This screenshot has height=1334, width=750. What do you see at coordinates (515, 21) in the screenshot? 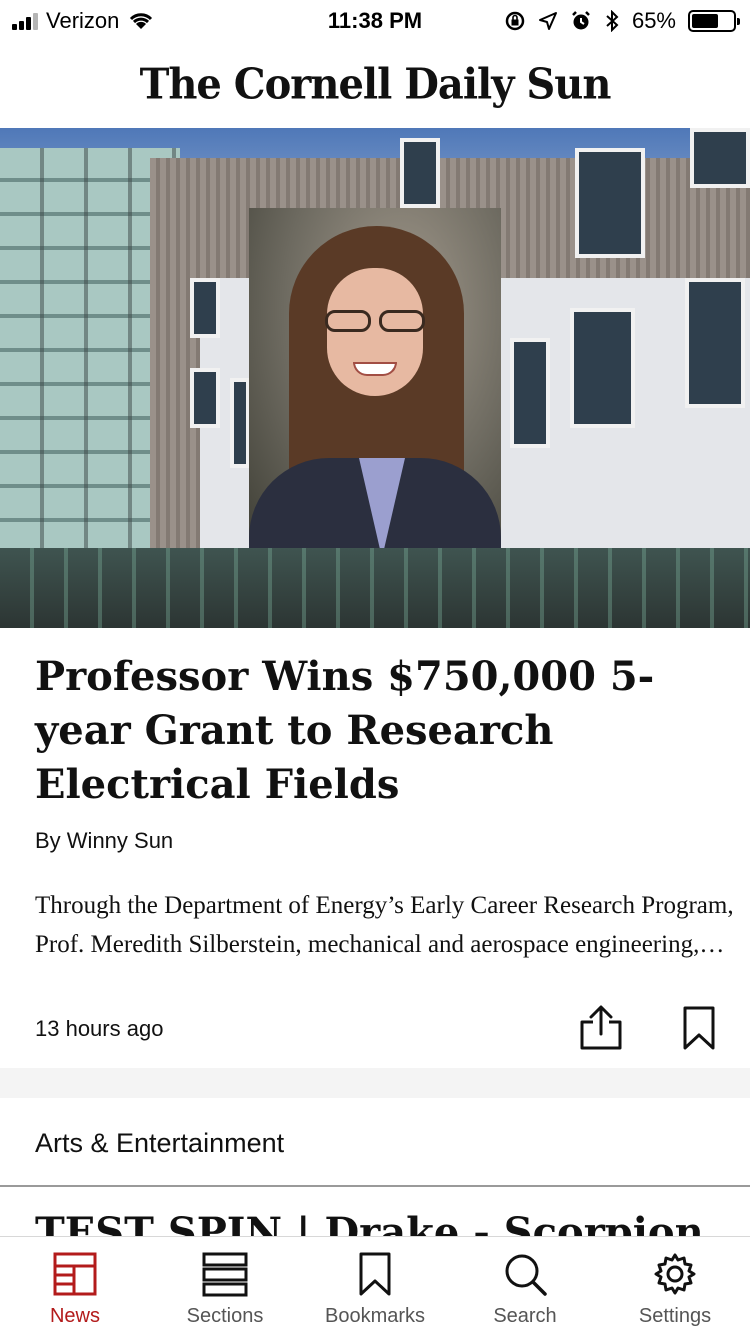
I see `orientation-lock-icon` at bounding box center [515, 21].